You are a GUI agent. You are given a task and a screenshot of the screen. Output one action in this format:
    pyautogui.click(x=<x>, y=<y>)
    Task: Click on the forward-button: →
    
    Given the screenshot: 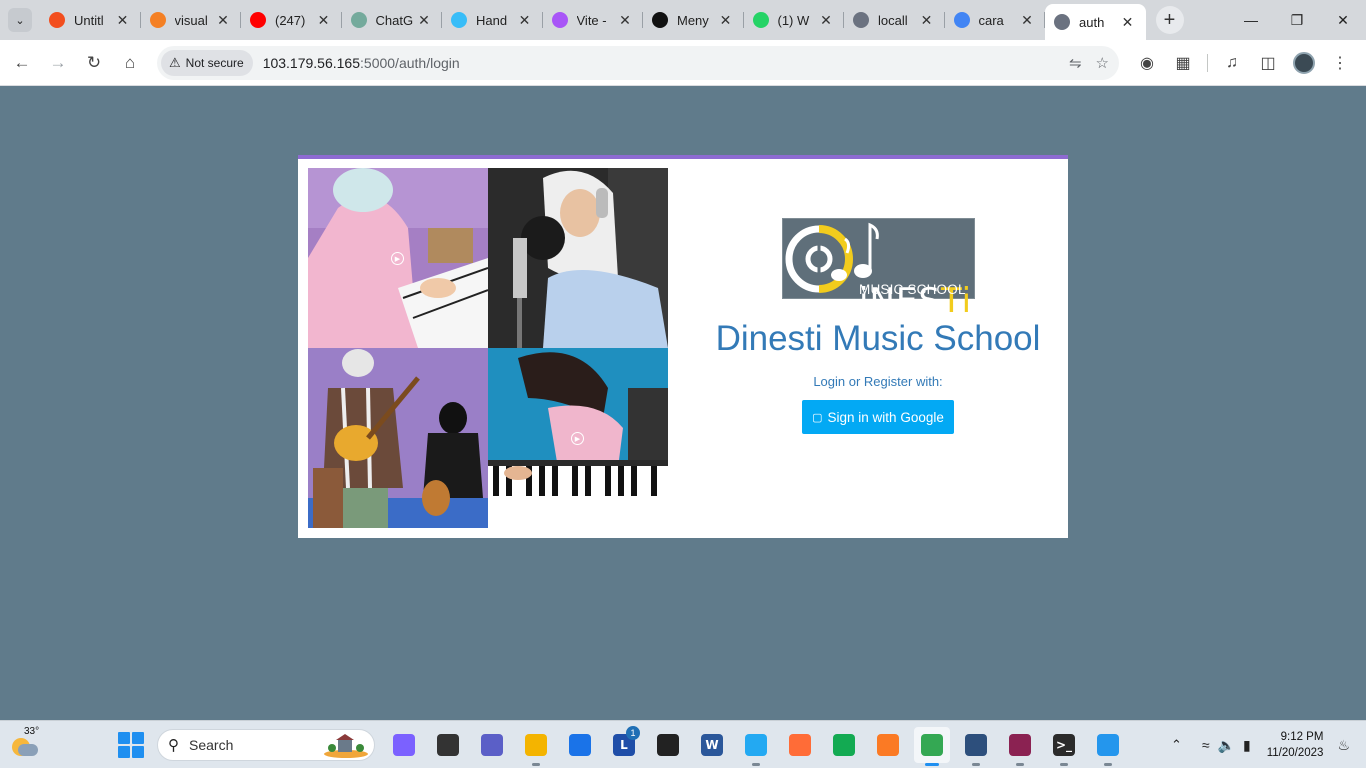 What is the action you would take?
    pyautogui.click(x=58, y=63)
    